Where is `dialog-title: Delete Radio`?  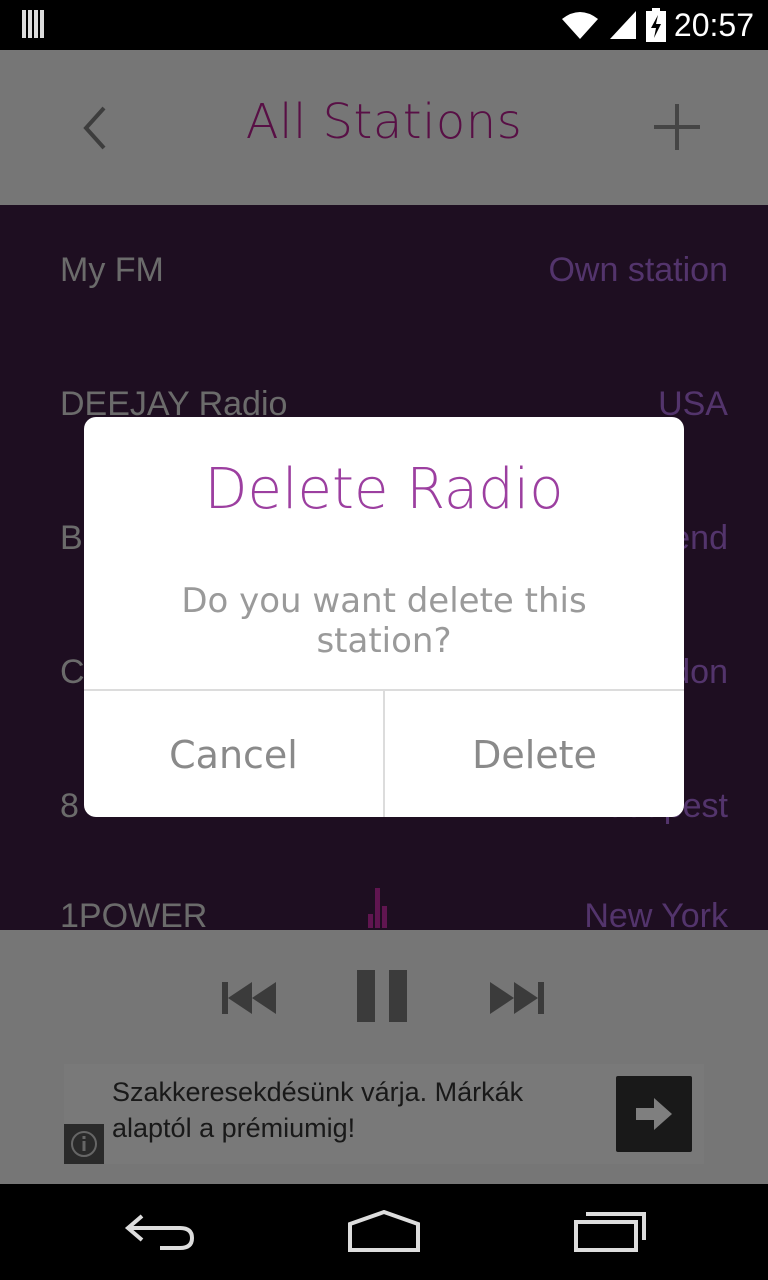 dialog-title: Delete Radio is located at coordinates (384, 489).